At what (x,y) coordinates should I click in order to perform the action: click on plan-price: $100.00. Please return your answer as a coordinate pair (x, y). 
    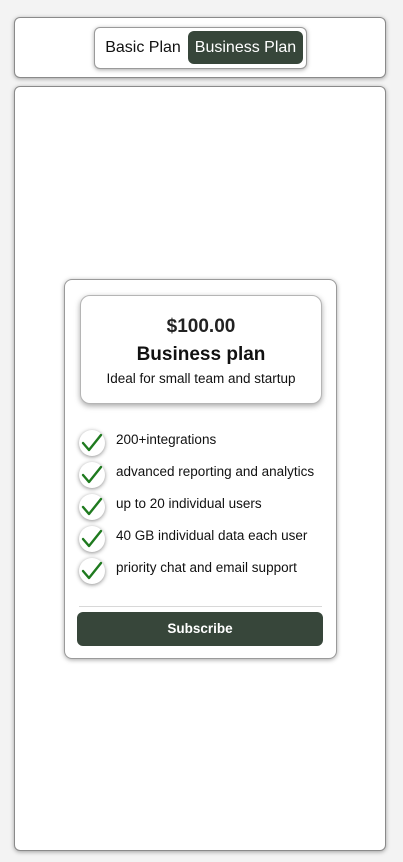
    Looking at the image, I should click on (201, 326).